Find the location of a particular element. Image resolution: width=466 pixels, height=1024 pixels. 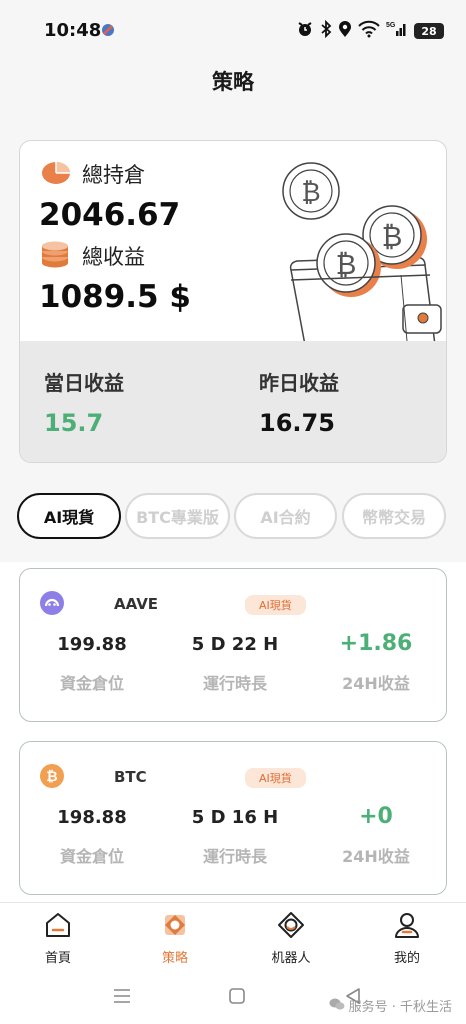

tab-btc-pro: BTC專業版 is located at coordinates (177, 516).